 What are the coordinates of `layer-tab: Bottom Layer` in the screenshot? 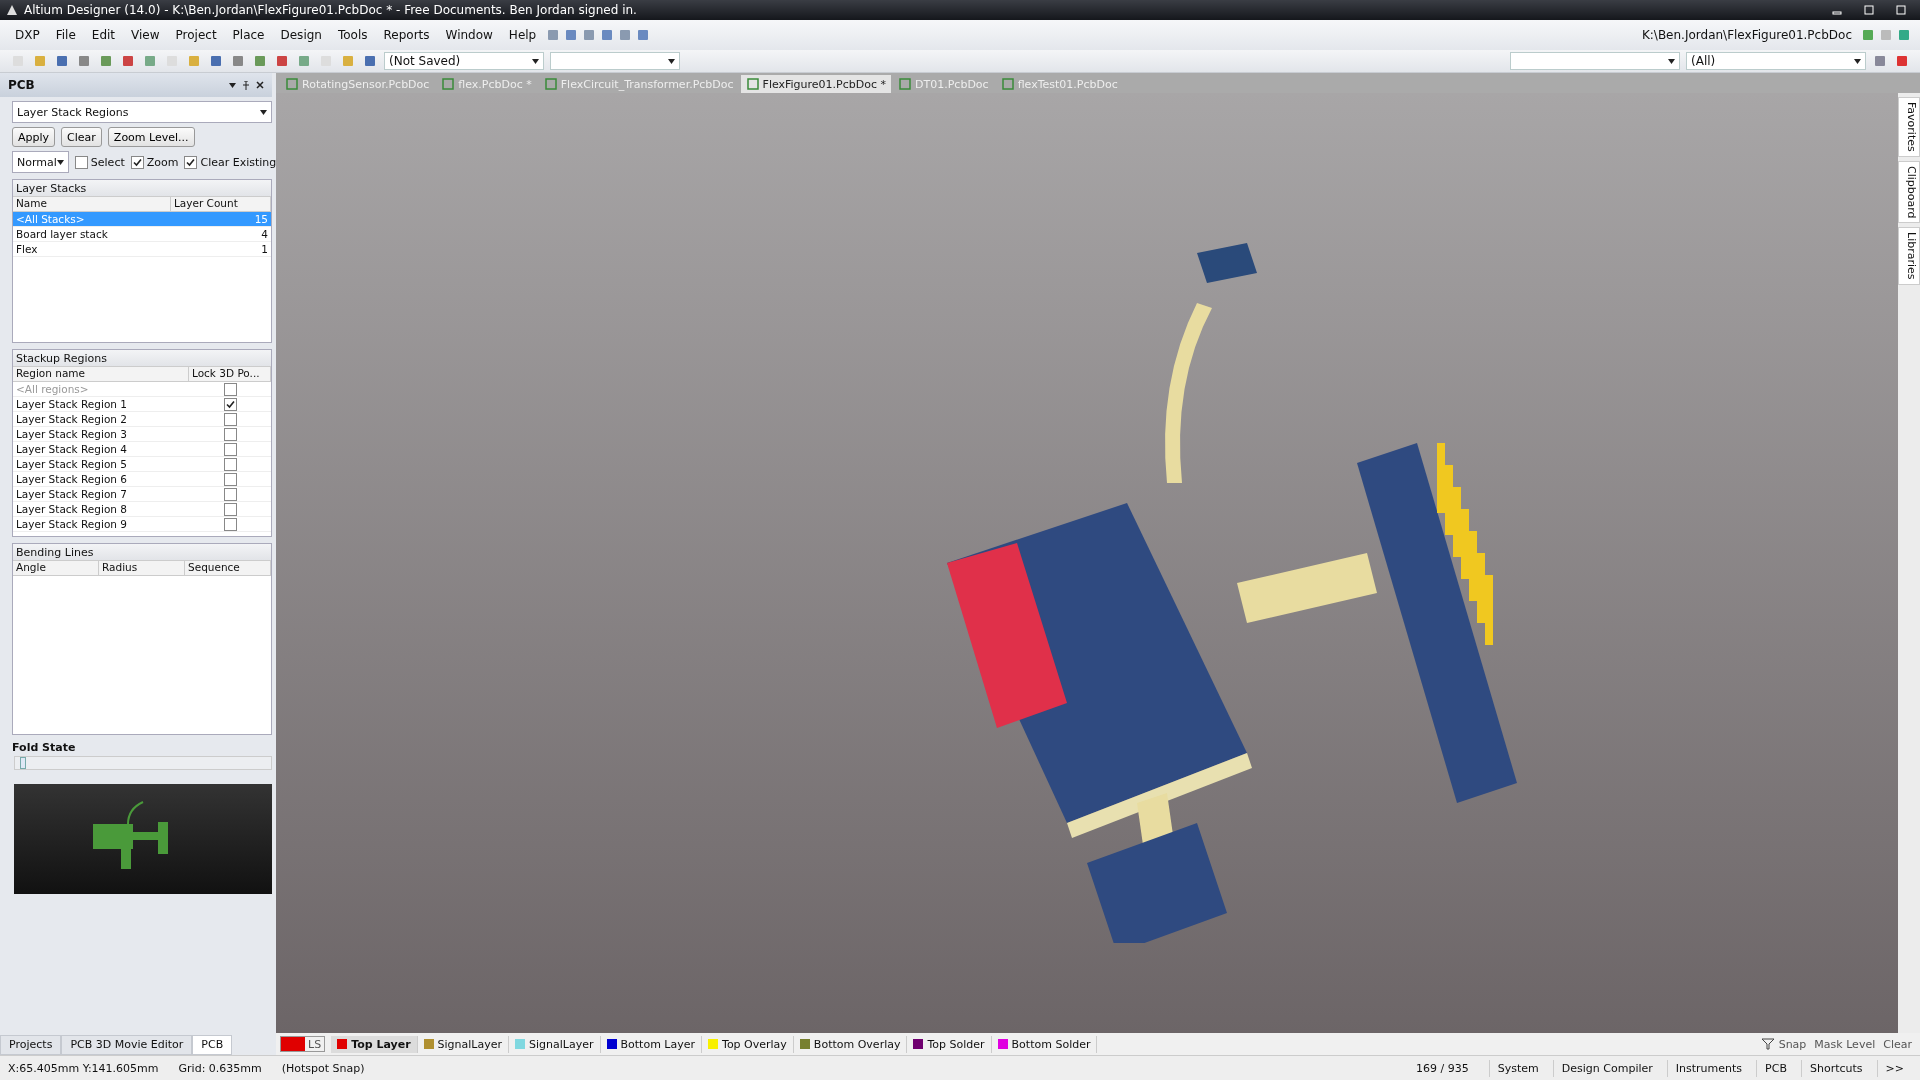 It's located at (651, 1044).